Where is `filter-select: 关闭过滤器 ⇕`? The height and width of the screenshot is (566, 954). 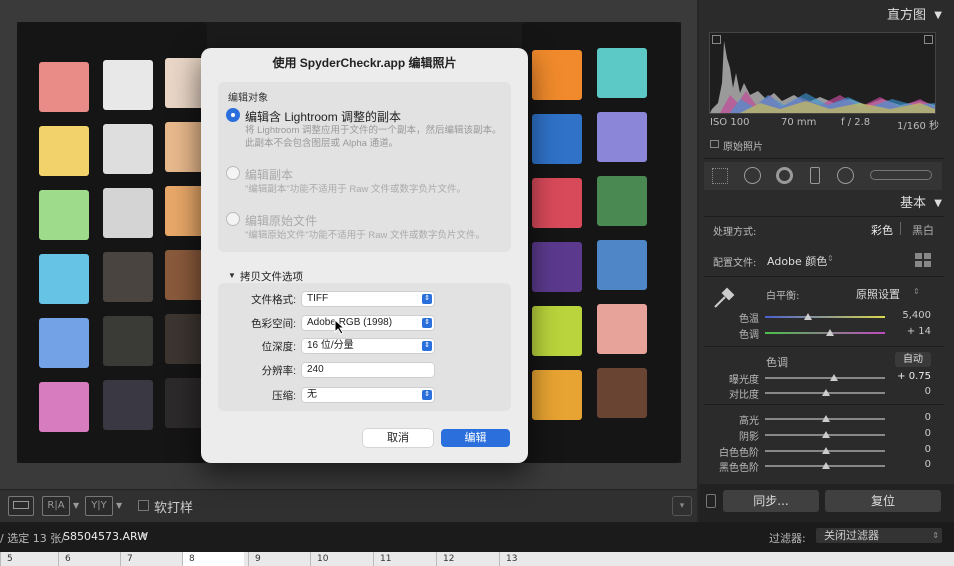 filter-select: 关闭过滤器 ⇕ is located at coordinates (879, 535).